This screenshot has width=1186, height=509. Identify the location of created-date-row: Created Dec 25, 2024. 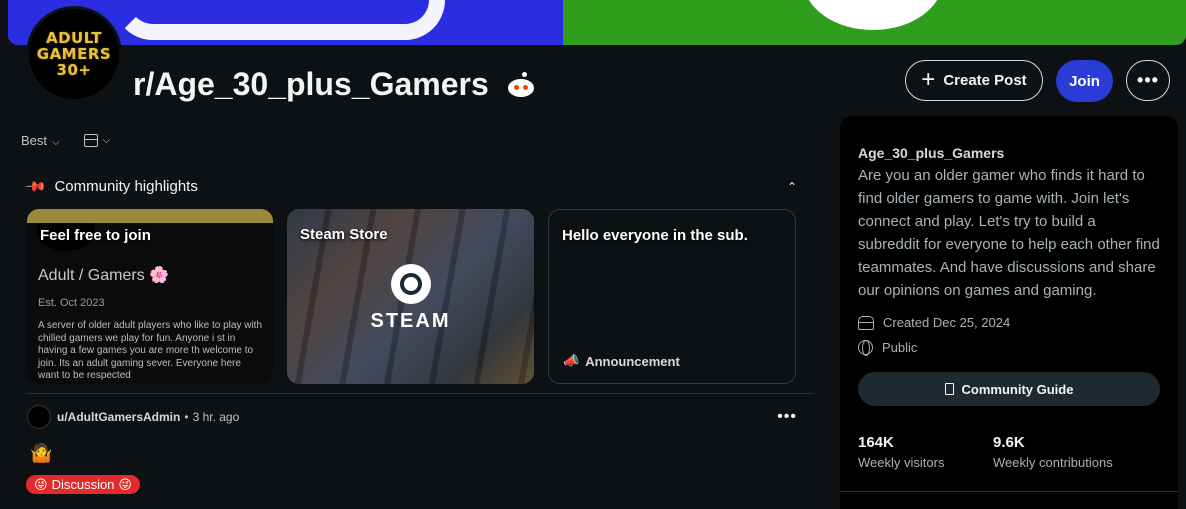
(1009, 322).